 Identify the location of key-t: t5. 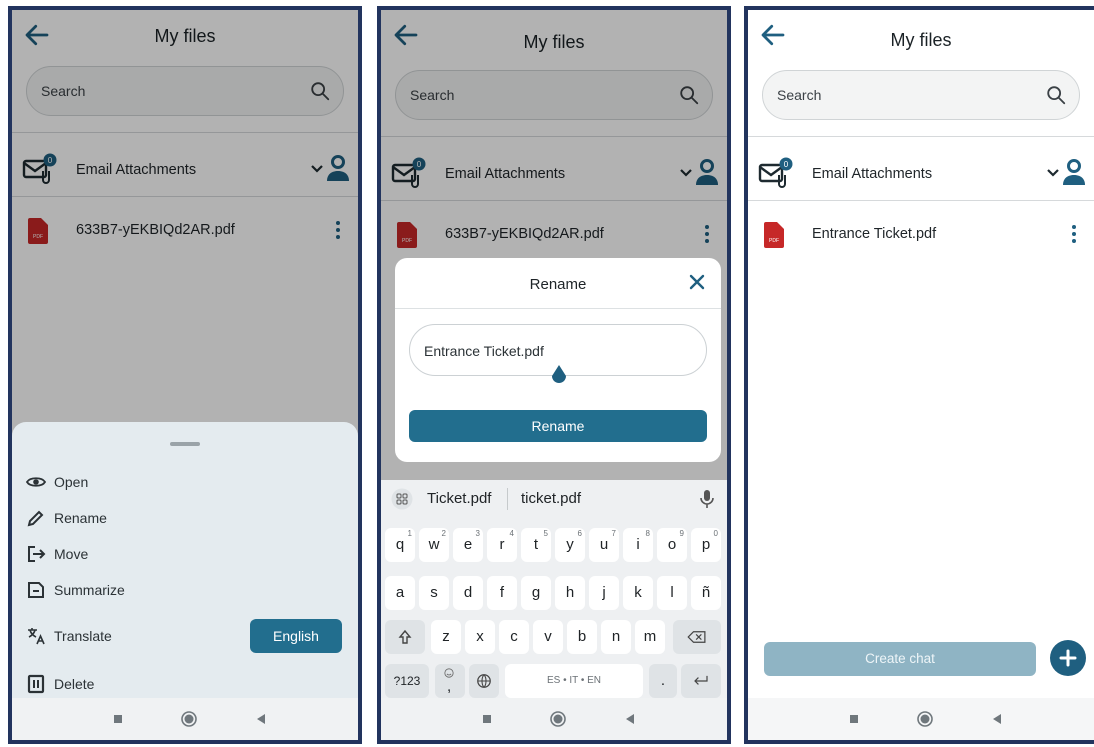
(536, 545).